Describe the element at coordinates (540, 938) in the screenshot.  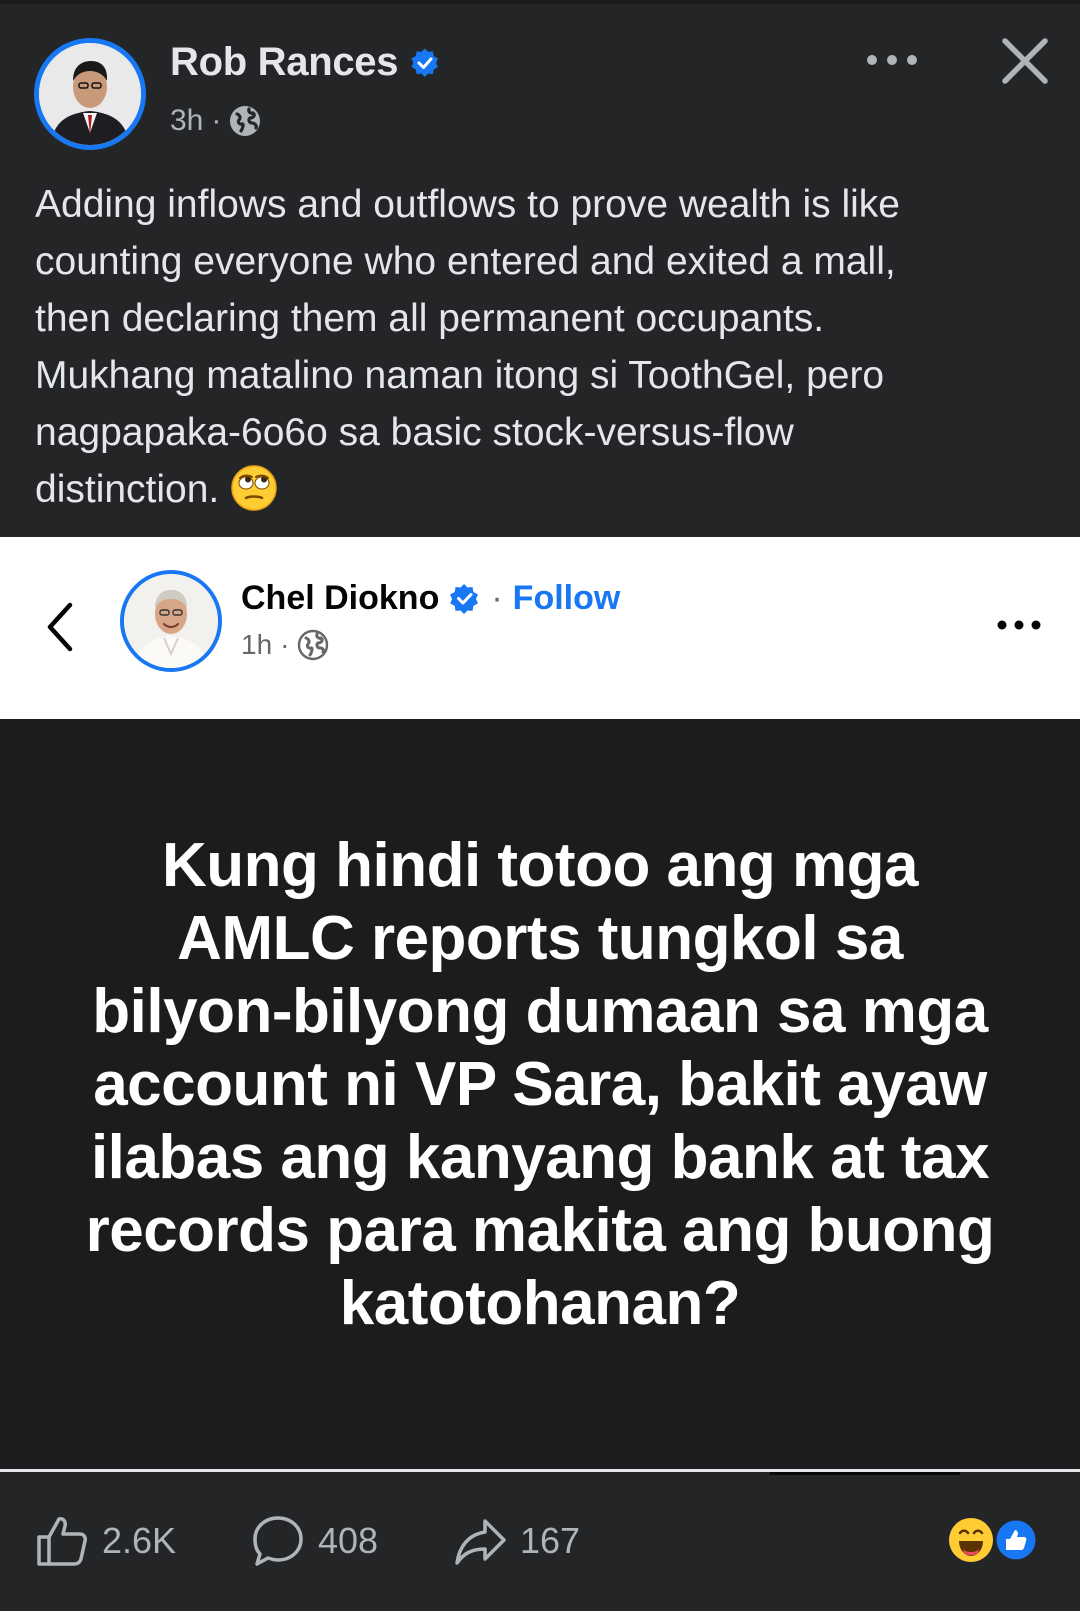
I see `quote-line: AMLC reports tungkol sa` at that location.